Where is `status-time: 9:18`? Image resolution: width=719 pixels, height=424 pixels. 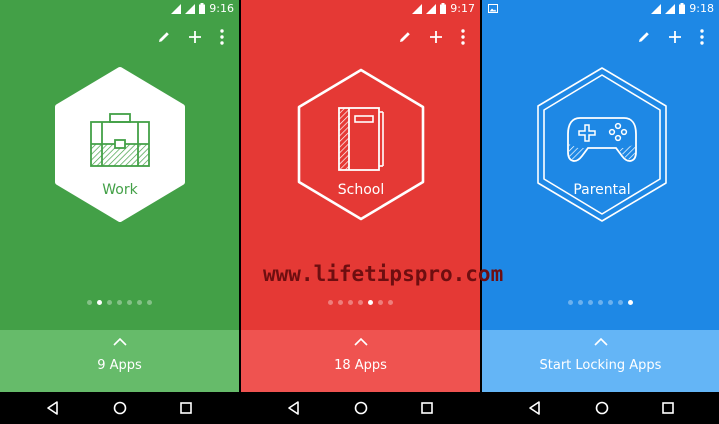
status-time: 9:18 is located at coordinates (701, 8).